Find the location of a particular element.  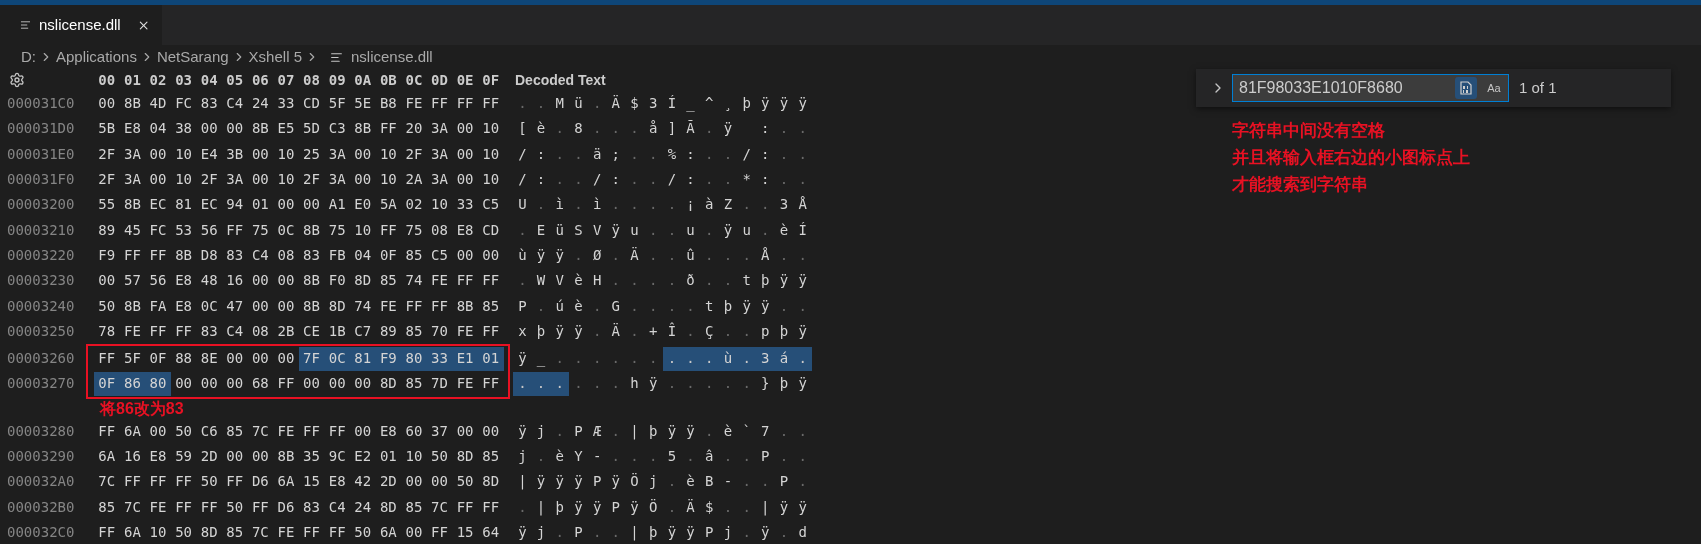

byte-cell: C3 is located at coordinates (337, 128).